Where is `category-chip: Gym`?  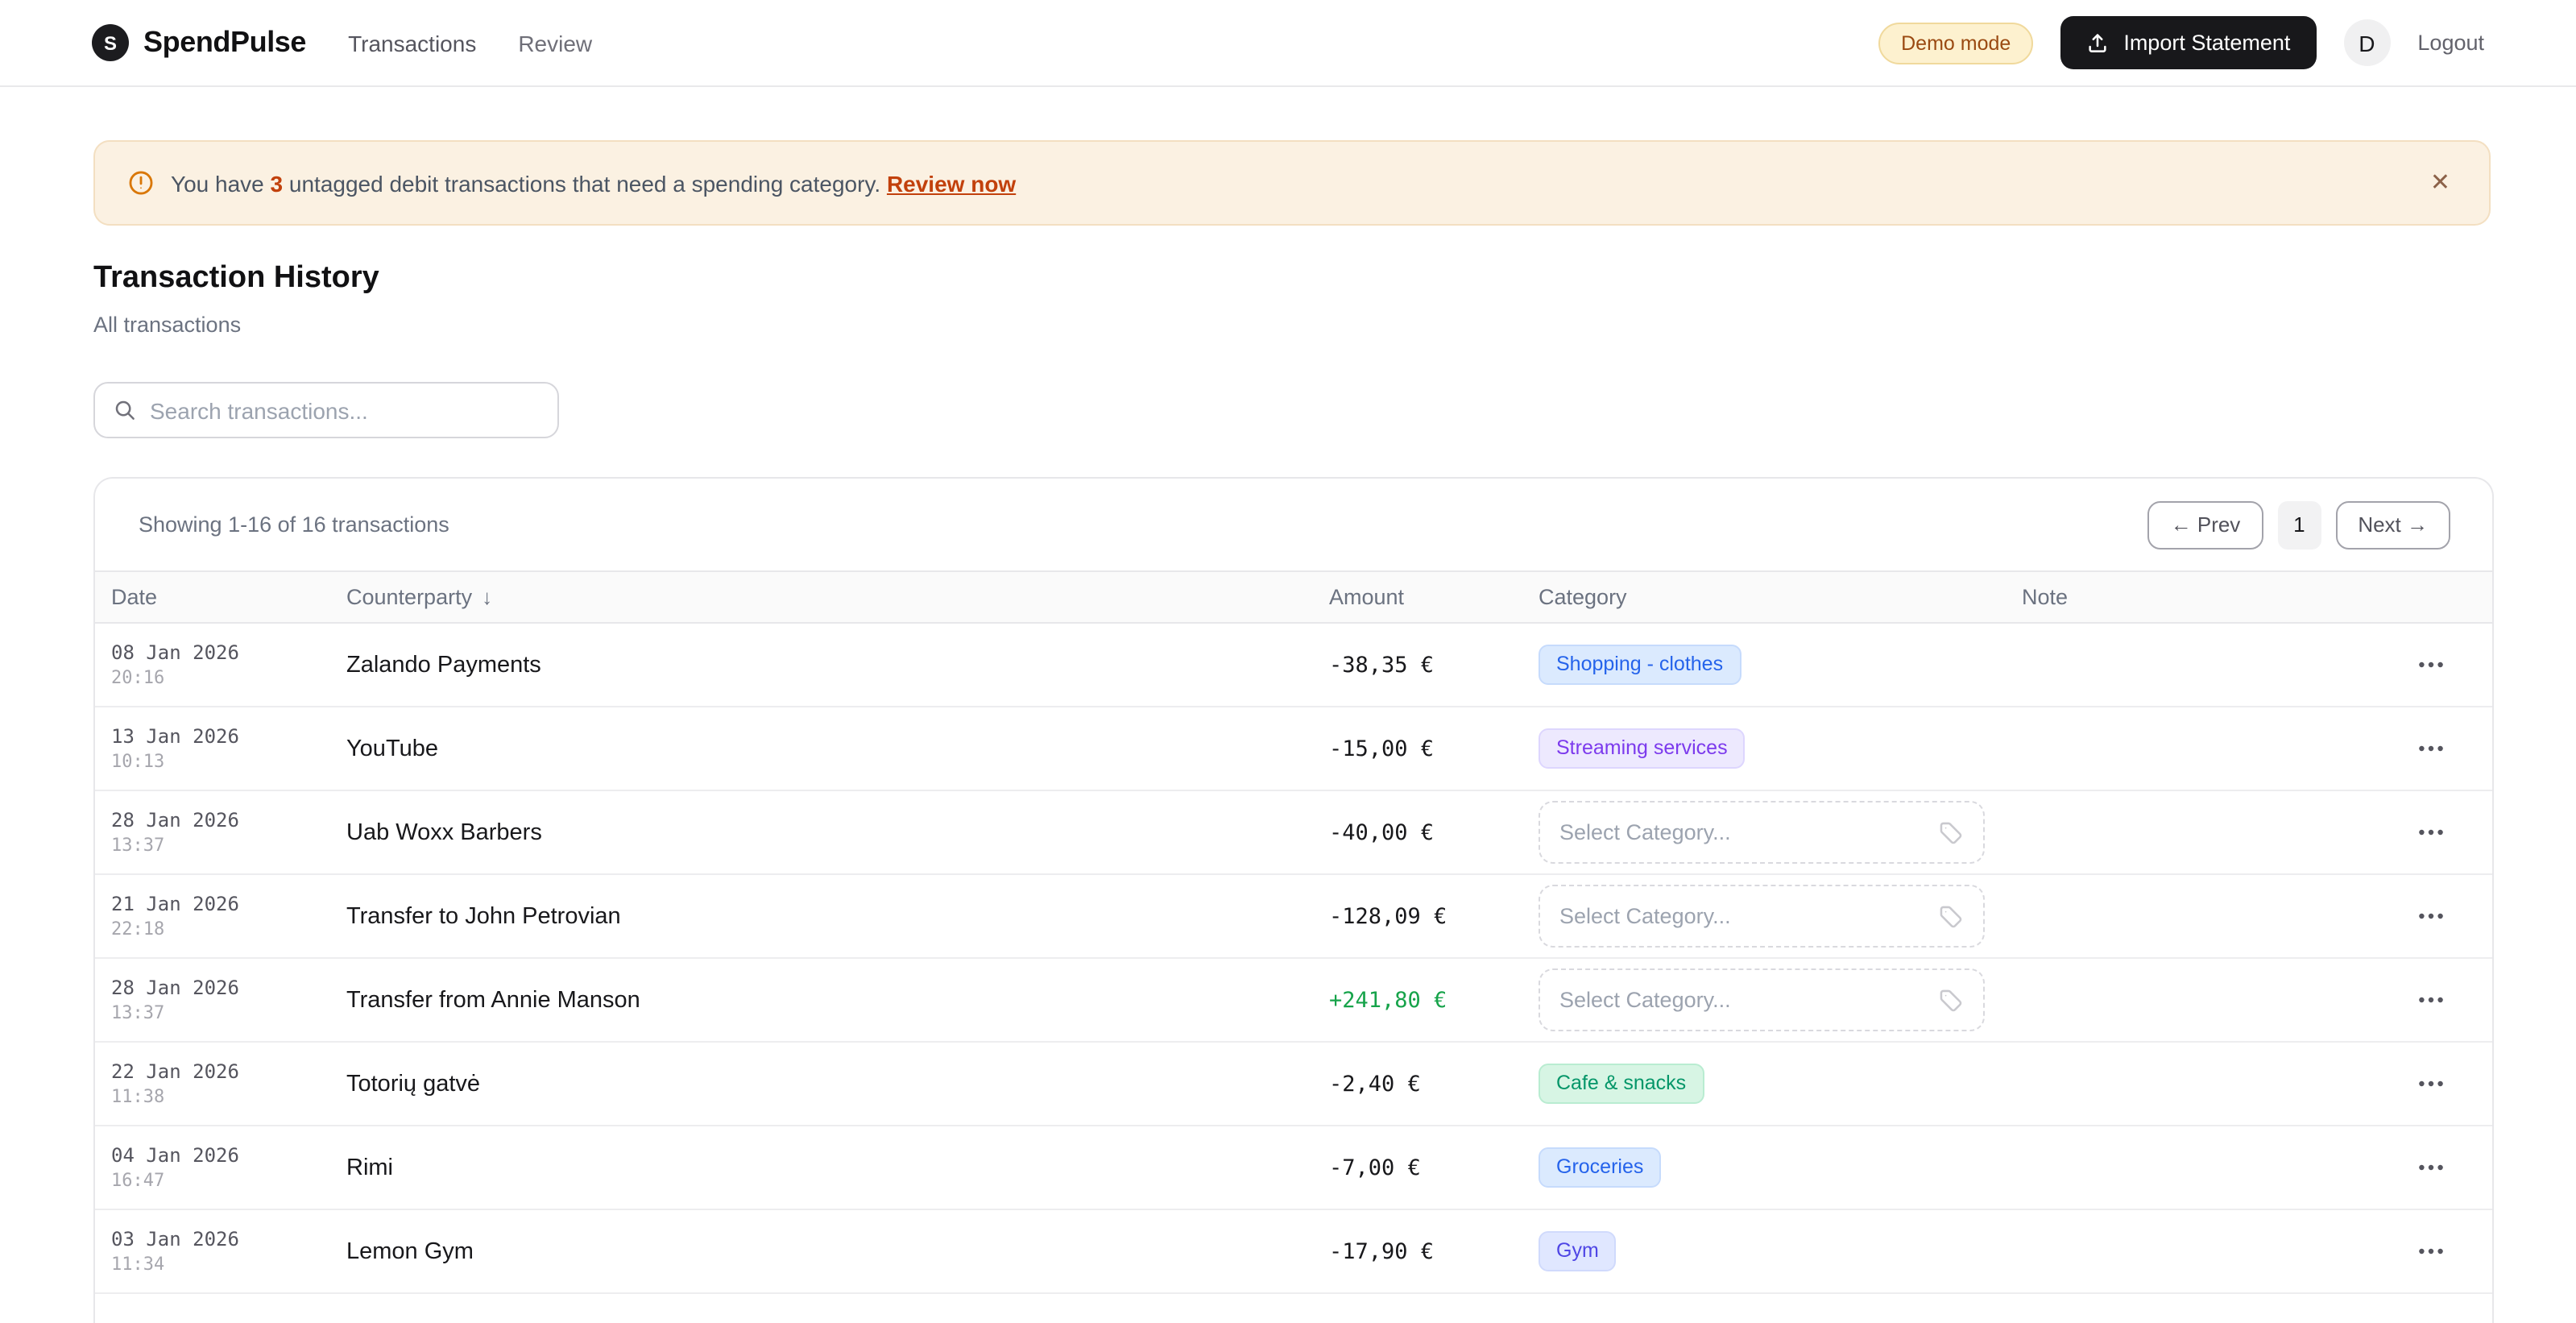 category-chip: Gym is located at coordinates (1578, 1251).